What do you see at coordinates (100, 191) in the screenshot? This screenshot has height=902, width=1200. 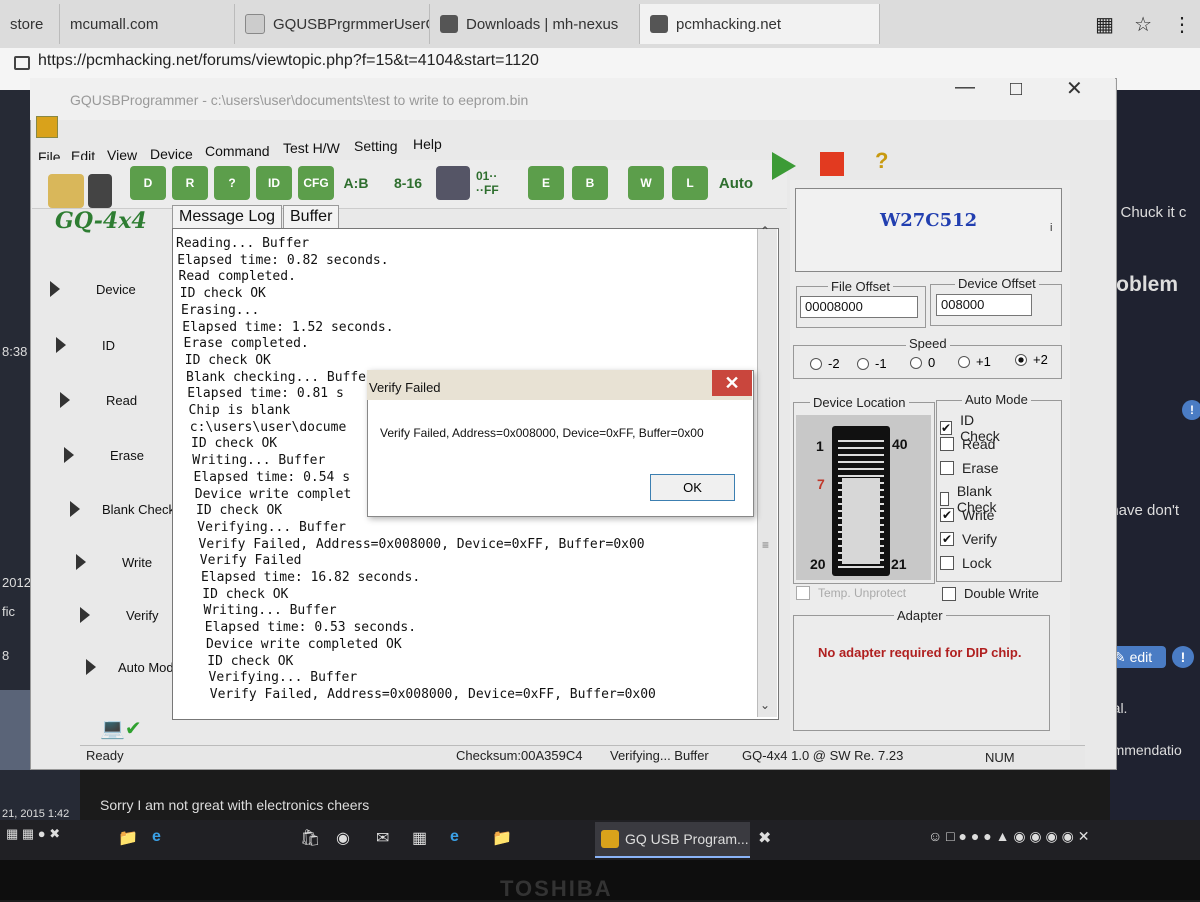 I see `save-icon` at bounding box center [100, 191].